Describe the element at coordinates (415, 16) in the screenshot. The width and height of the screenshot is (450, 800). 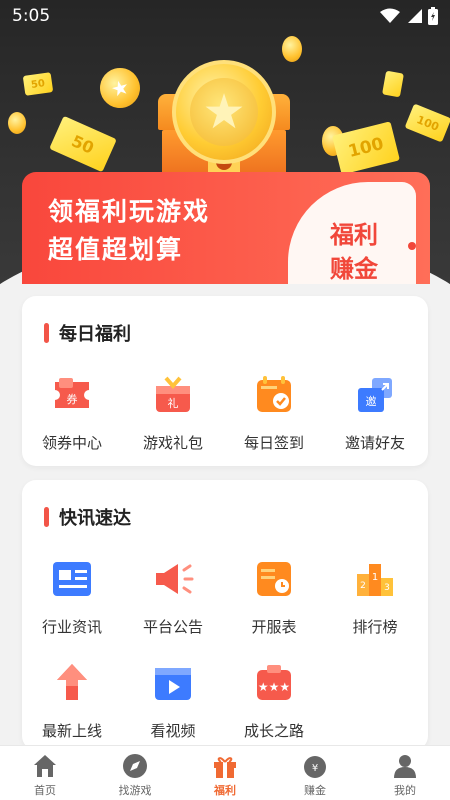
I see `signal-icon` at that location.